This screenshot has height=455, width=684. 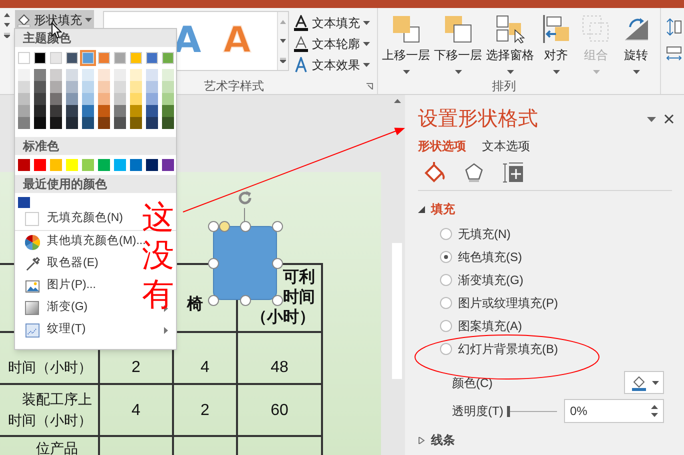 What do you see at coordinates (369, 86) in the screenshot?
I see `dialog-launcher-icon` at bounding box center [369, 86].